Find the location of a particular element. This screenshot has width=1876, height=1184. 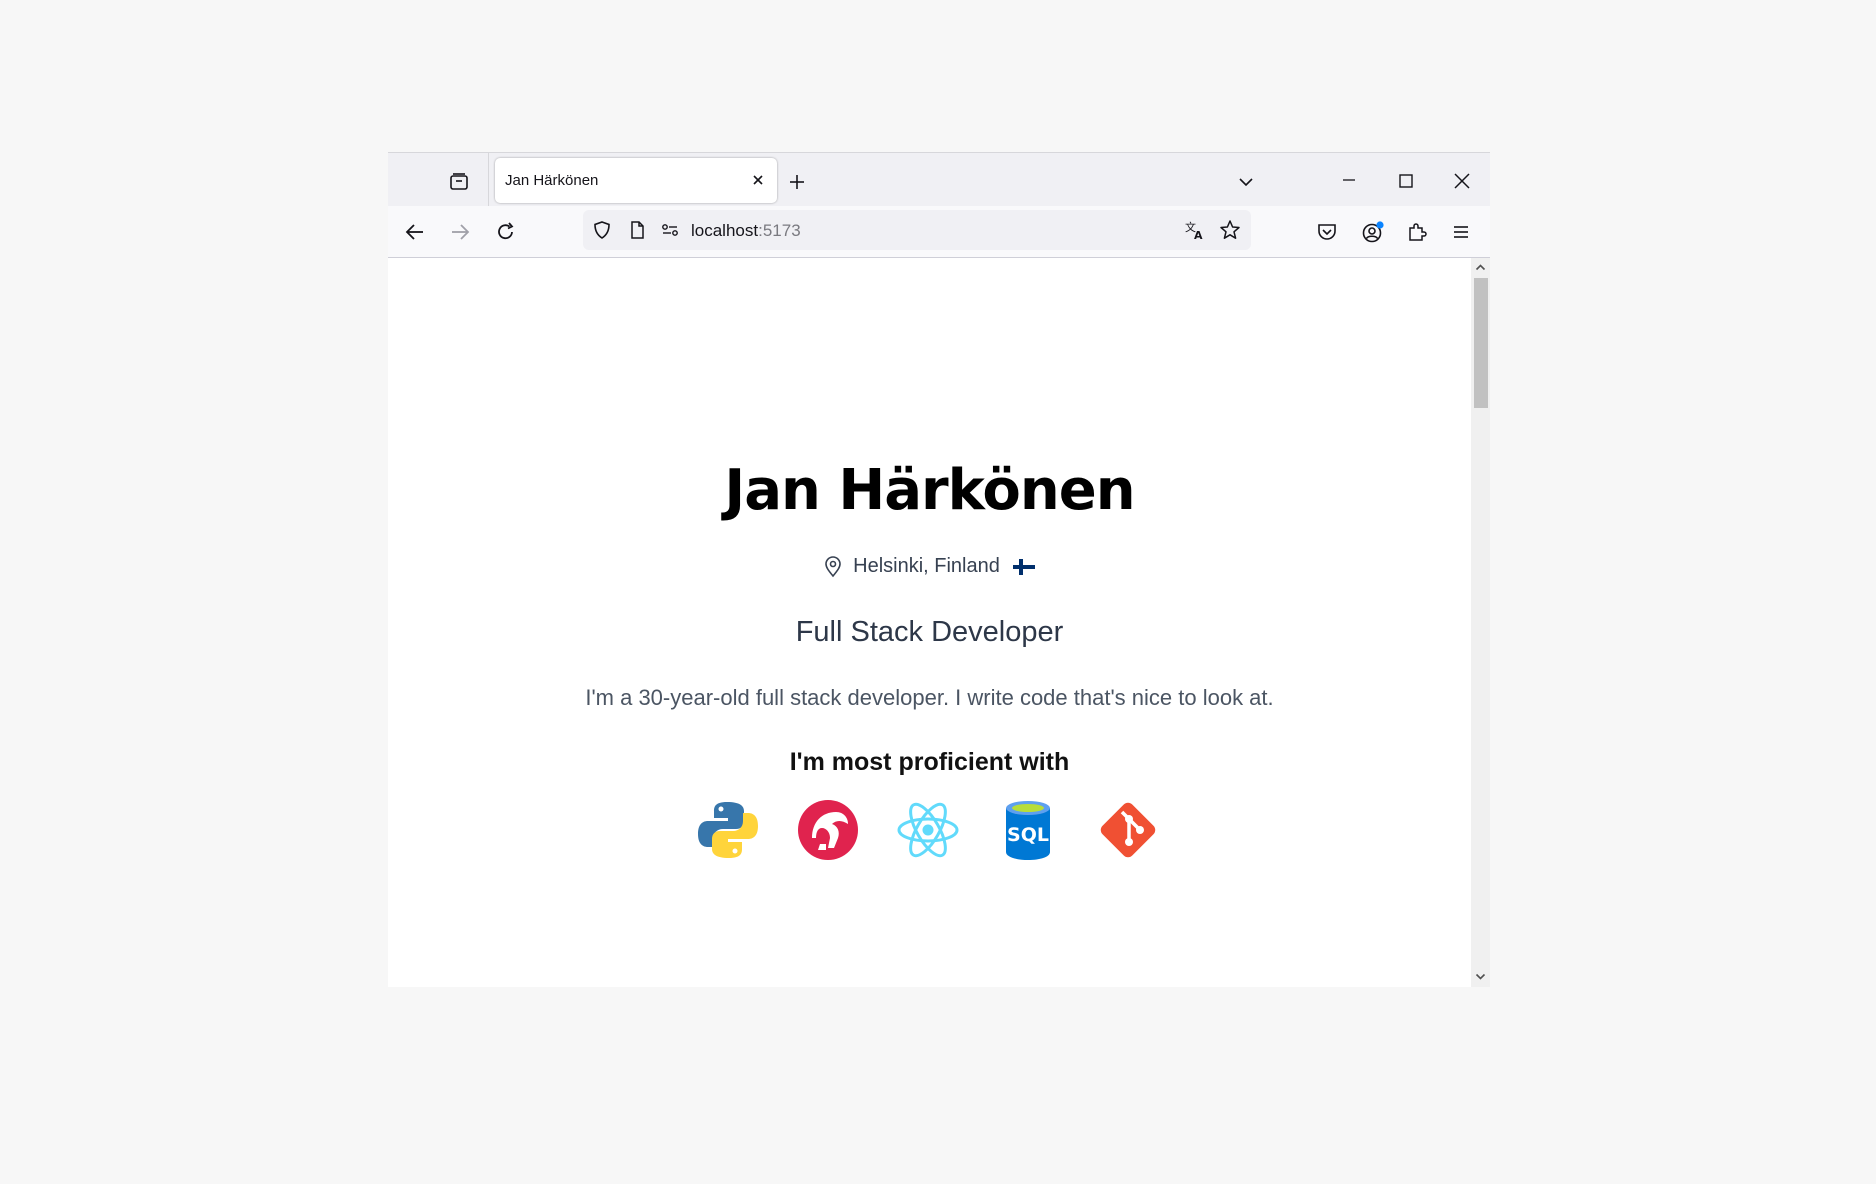

back-arrow-icon is located at coordinates (415, 232).